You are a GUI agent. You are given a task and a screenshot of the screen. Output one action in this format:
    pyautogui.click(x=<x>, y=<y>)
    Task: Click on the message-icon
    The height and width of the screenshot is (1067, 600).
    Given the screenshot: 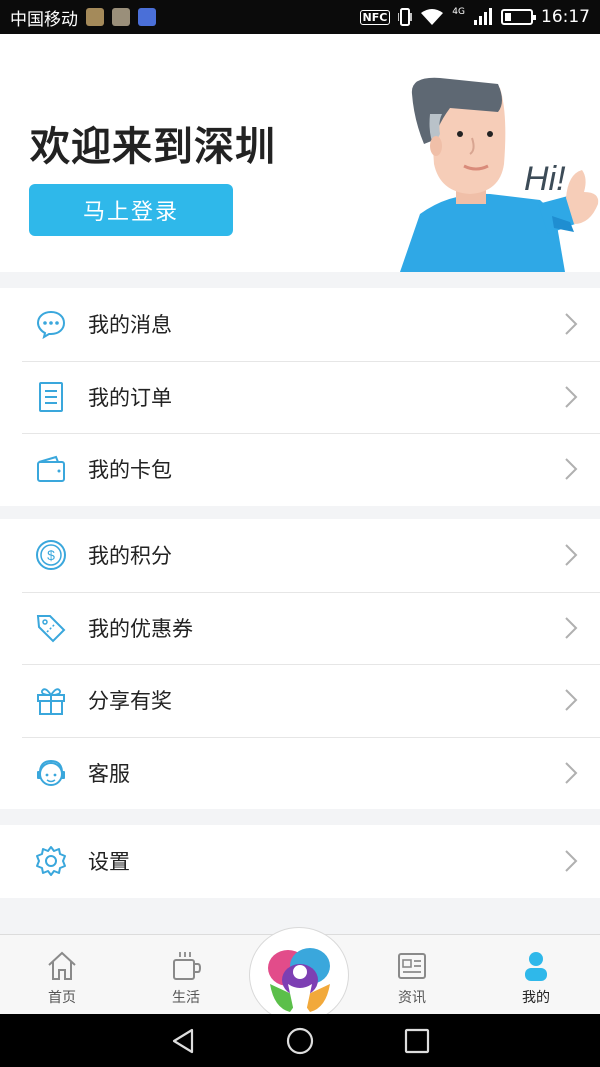 What is the action you would take?
    pyautogui.click(x=51, y=324)
    